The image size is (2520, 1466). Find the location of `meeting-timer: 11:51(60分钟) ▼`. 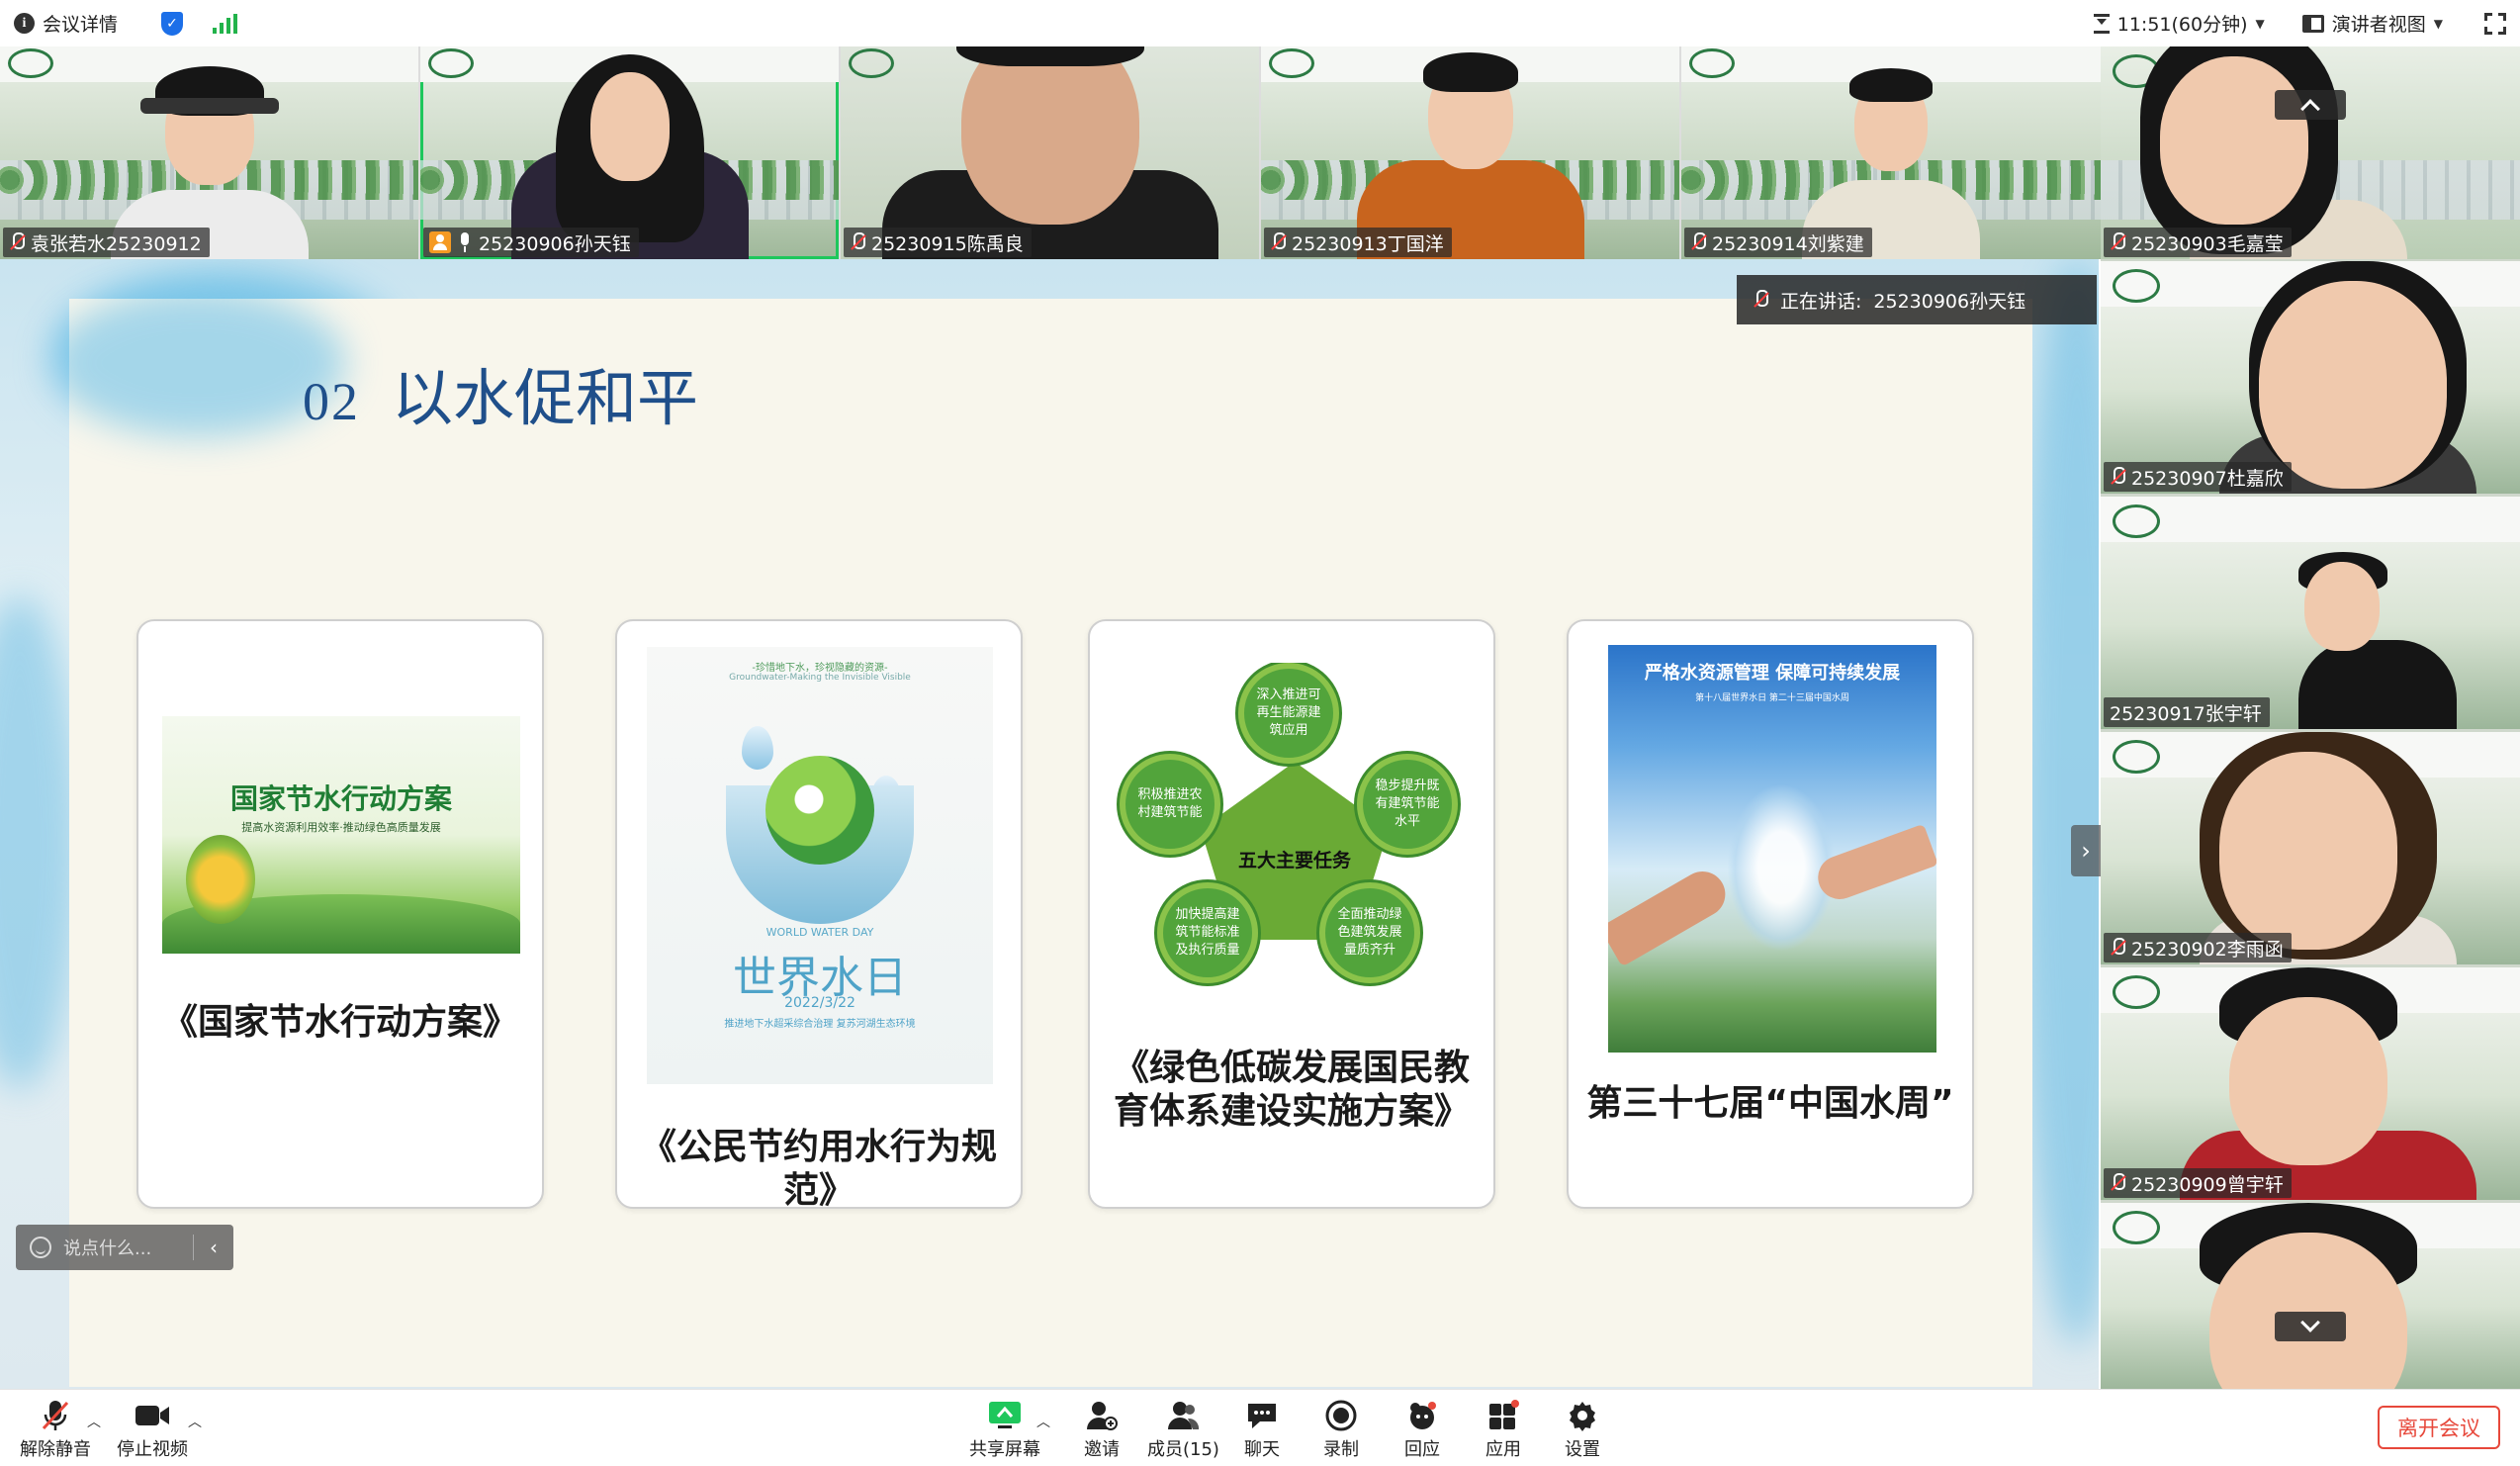

meeting-timer: 11:51(60分钟) ▼ is located at coordinates (2179, 23).